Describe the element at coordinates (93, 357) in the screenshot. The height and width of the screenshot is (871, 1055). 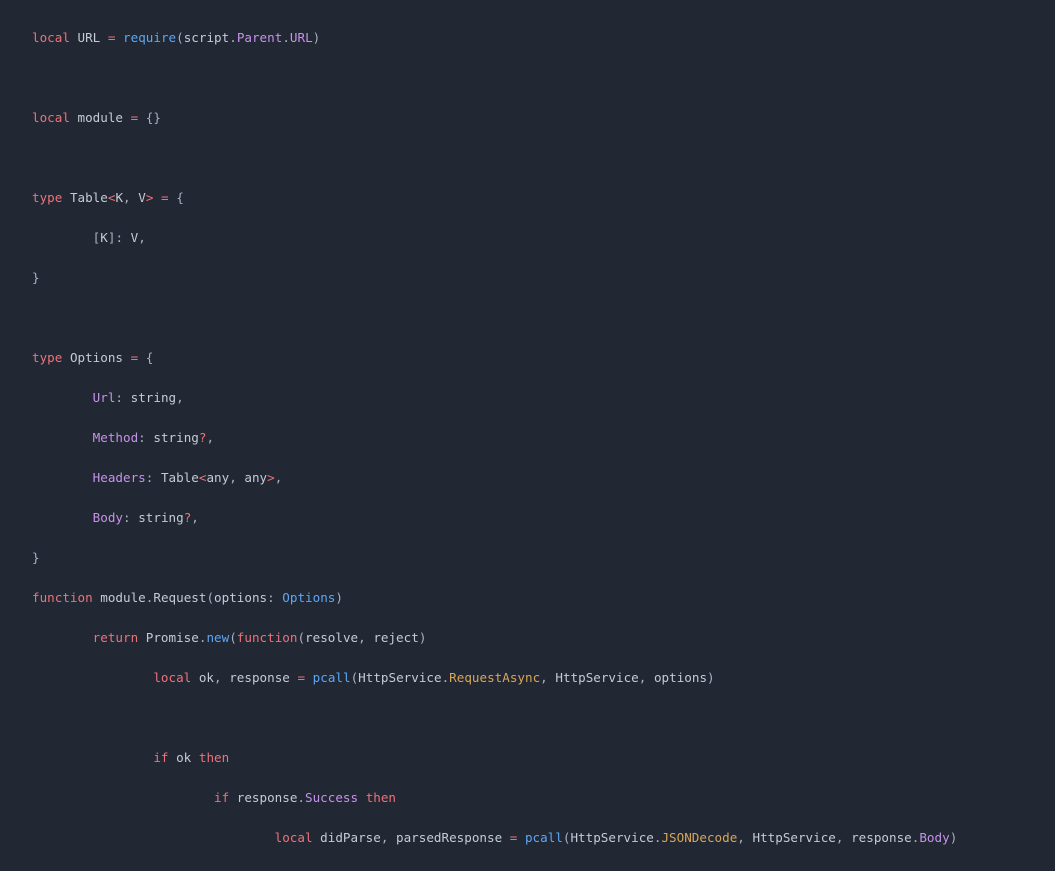
I see `code-line-9: type Options = {` at that location.